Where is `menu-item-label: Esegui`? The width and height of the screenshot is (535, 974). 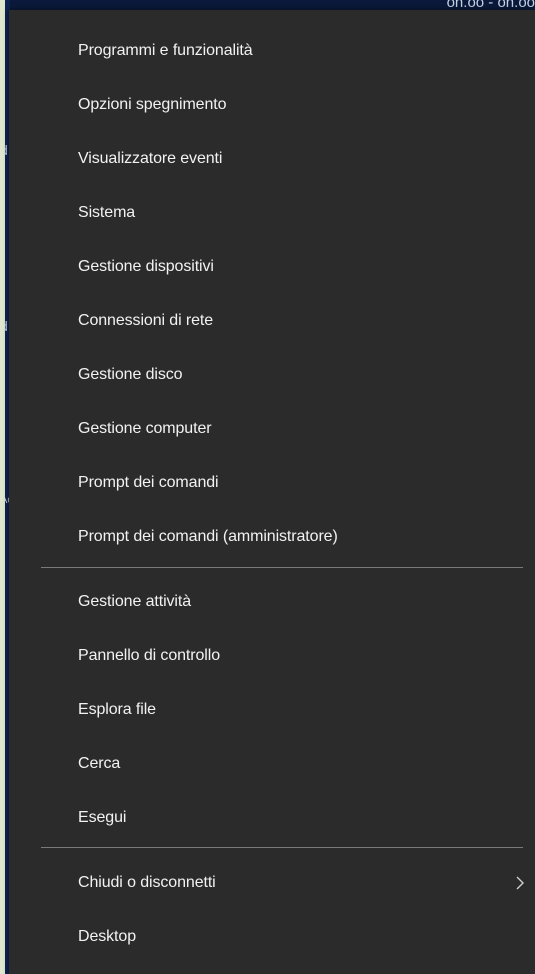 menu-item-label: Esegui is located at coordinates (102, 817).